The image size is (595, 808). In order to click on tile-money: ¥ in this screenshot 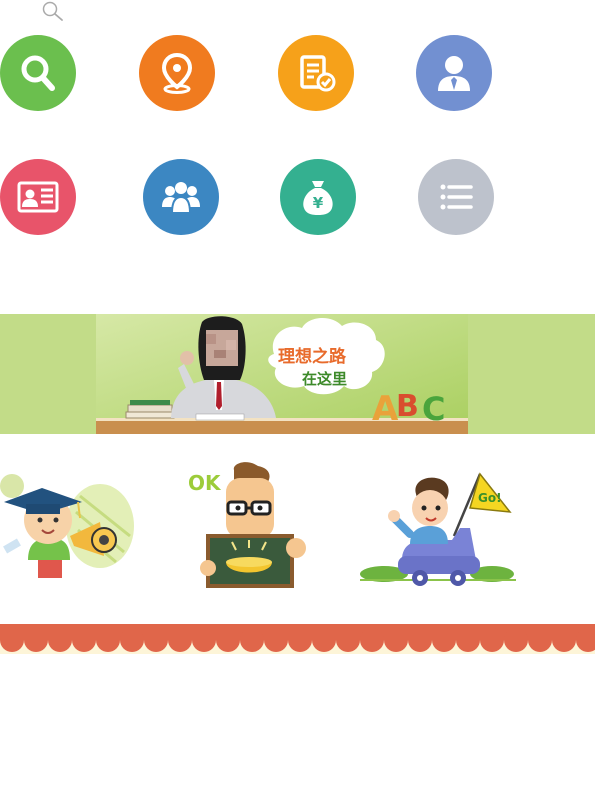, I will do `click(318, 197)`.